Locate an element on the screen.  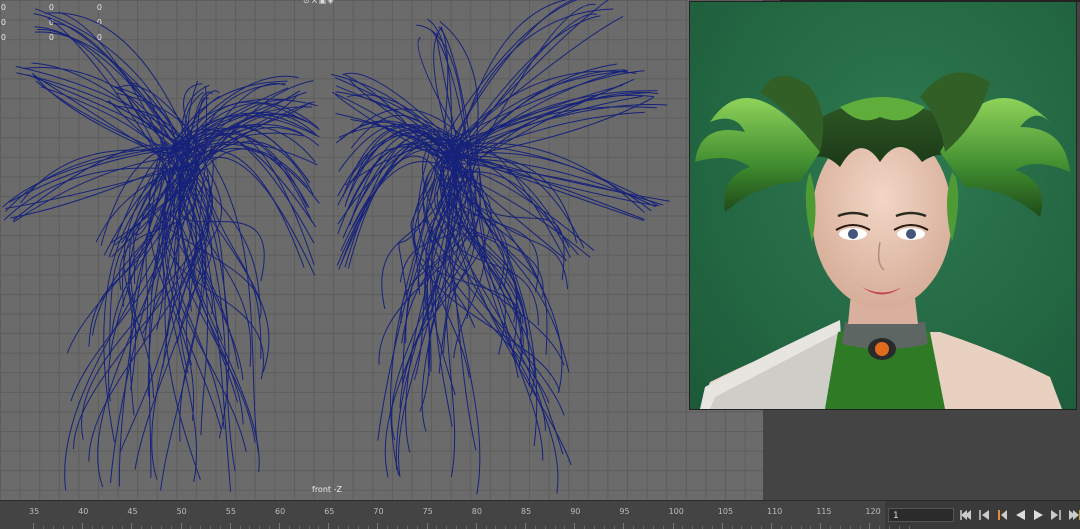
tick-label: 75 is located at coordinates (427, 511).